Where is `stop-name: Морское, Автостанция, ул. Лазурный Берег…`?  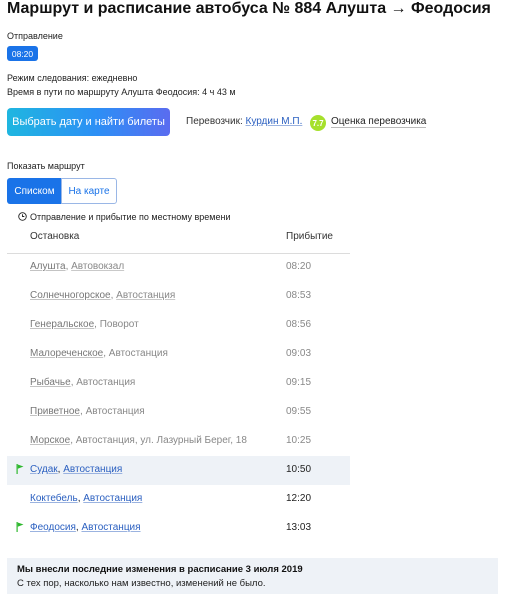
stop-name: Морское, Автостанция, ул. Лазурный Берег… is located at coordinates (138, 440).